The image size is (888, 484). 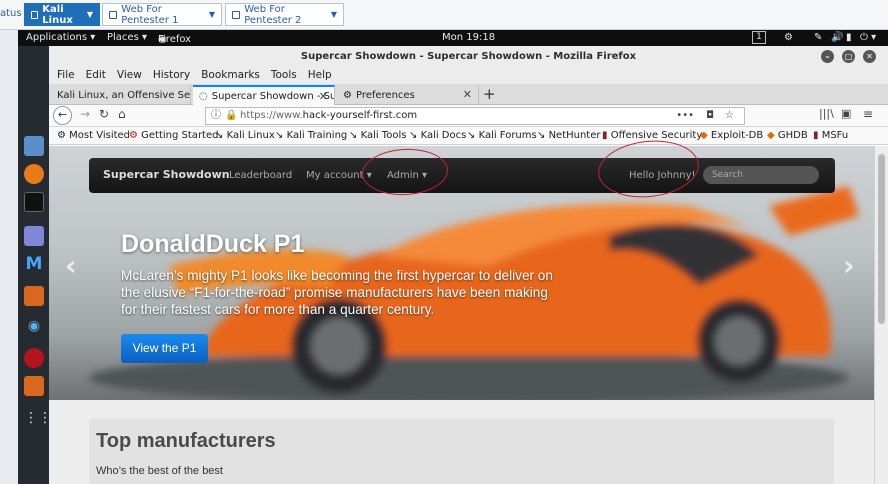 I want to click on bookmark-star-icon: ☆, so click(x=729, y=116).